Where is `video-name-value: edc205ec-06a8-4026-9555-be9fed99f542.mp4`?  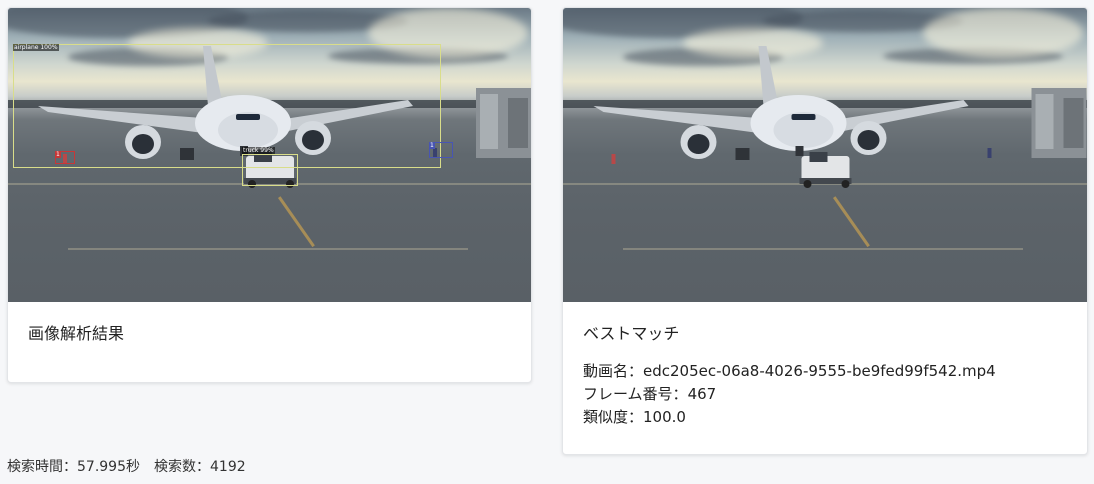 video-name-value: edc205ec-06a8-4026-9555-be9fed99f542.mp4 is located at coordinates (819, 371).